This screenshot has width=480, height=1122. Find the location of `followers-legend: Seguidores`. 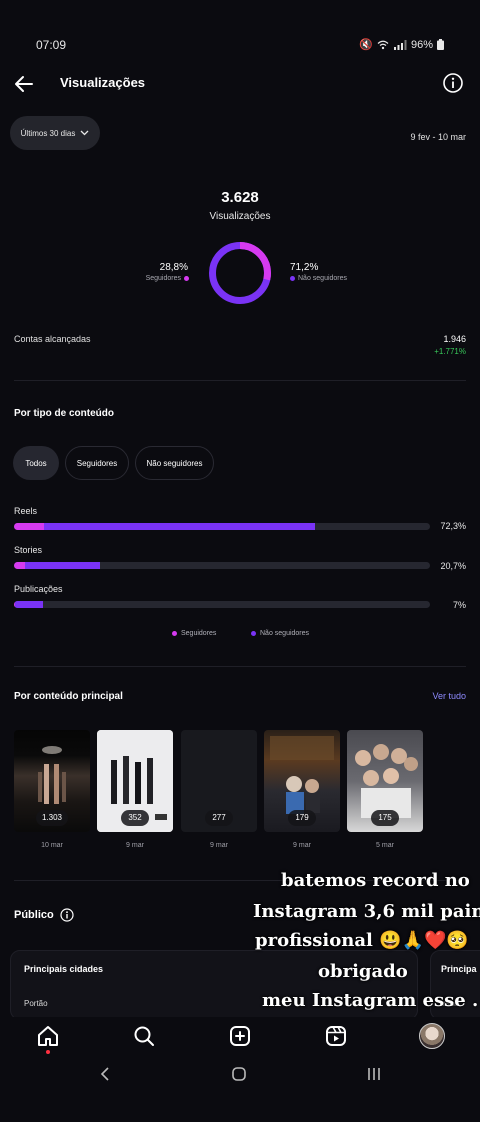

followers-legend: Seguidores is located at coordinates (167, 278).